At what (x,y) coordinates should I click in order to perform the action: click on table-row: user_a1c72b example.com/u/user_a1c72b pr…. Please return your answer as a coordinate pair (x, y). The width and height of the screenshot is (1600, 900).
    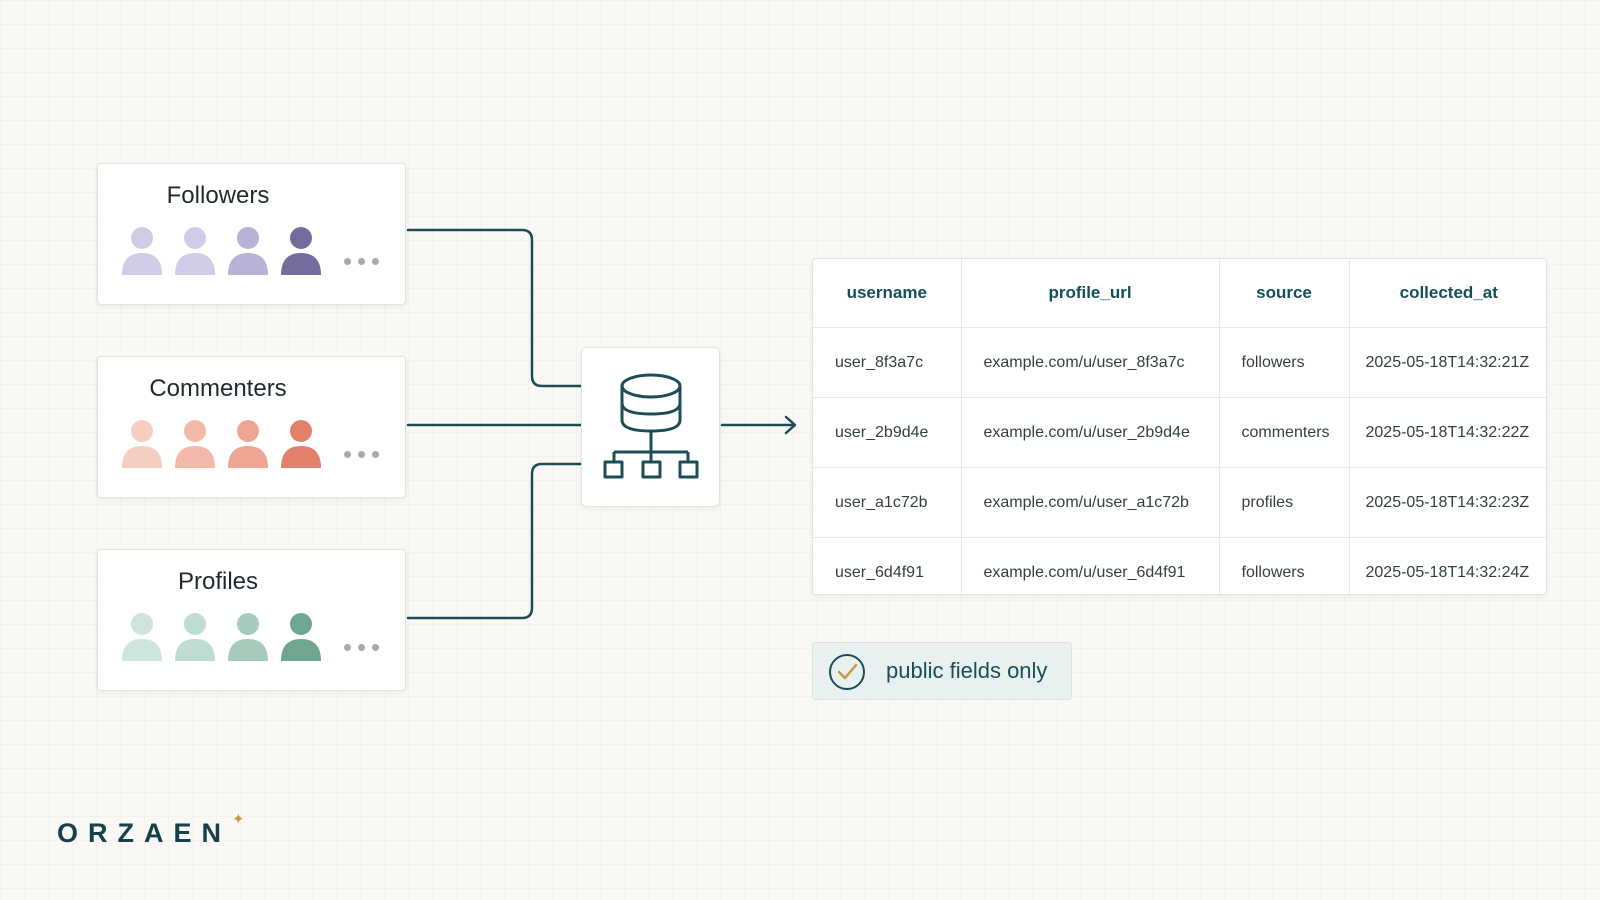
    Looking at the image, I should click on (1179, 502).